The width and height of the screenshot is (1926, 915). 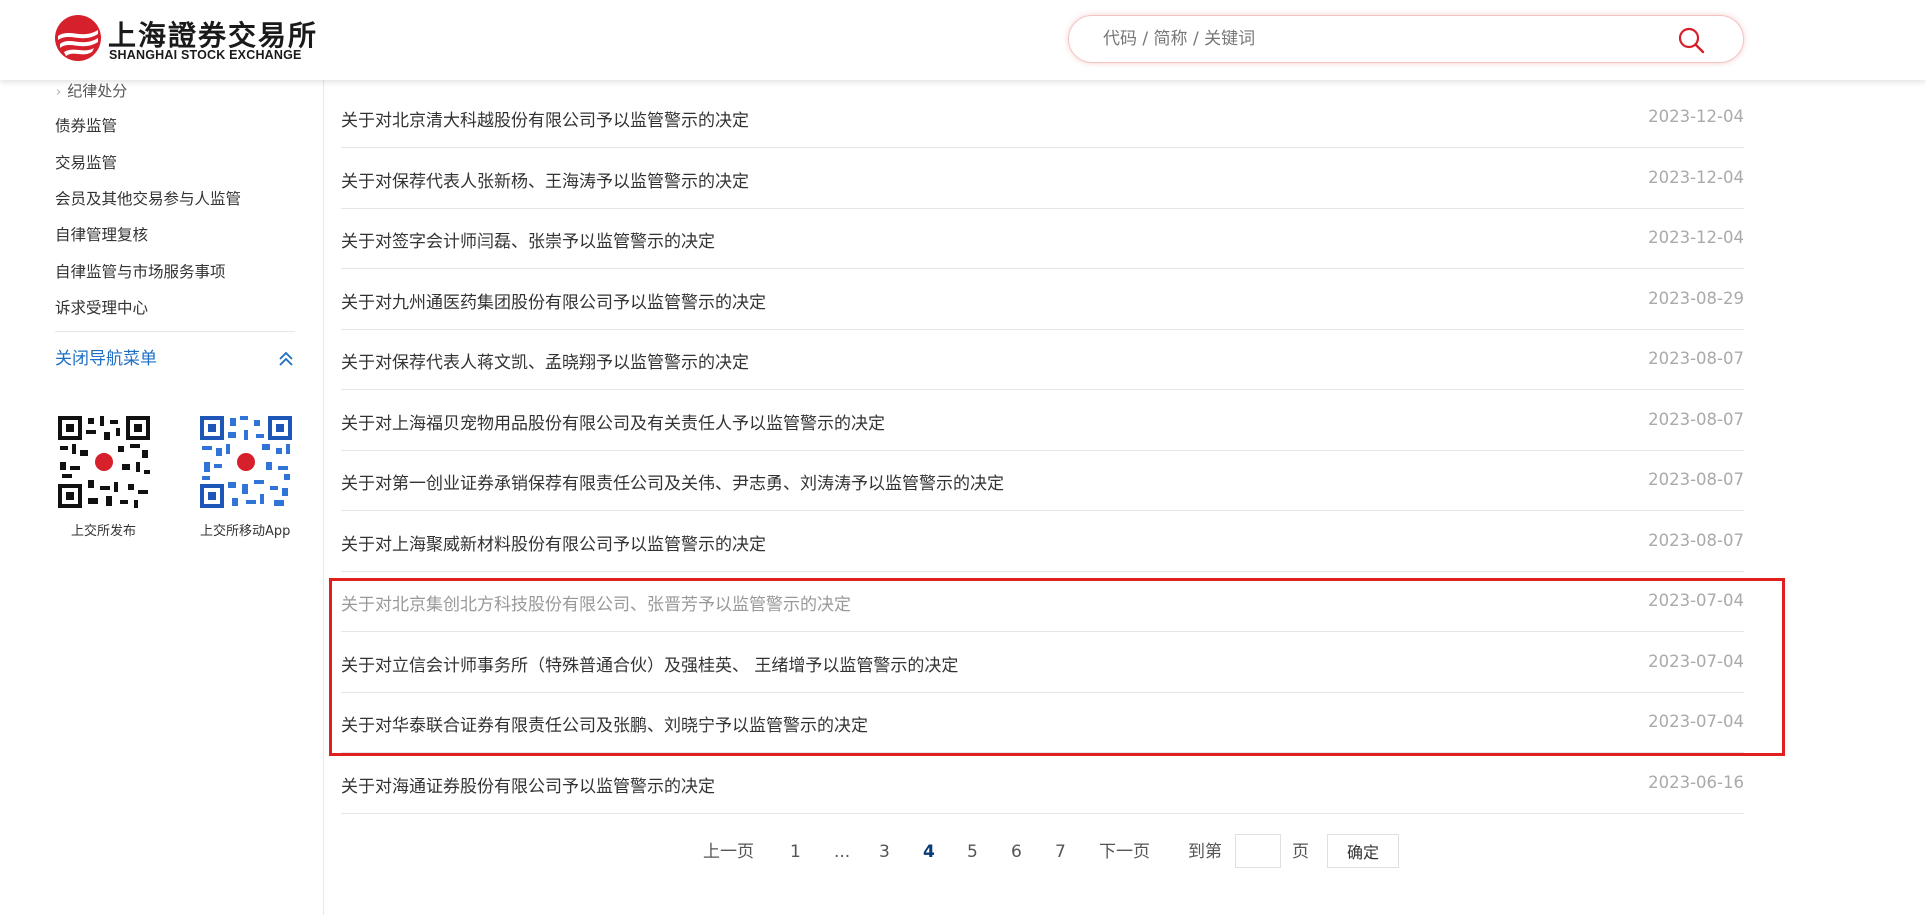 What do you see at coordinates (604, 723) in the screenshot?
I see `list-item-title: 关于对华泰联合证券有限责任公司及张鹏、刘晓宁予以监管警示的决定` at bounding box center [604, 723].